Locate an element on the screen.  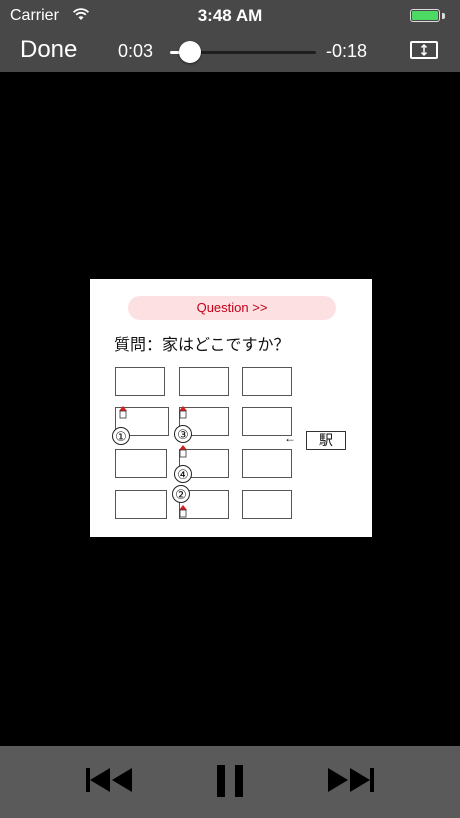
pause-icon is located at coordinates (230, 783).